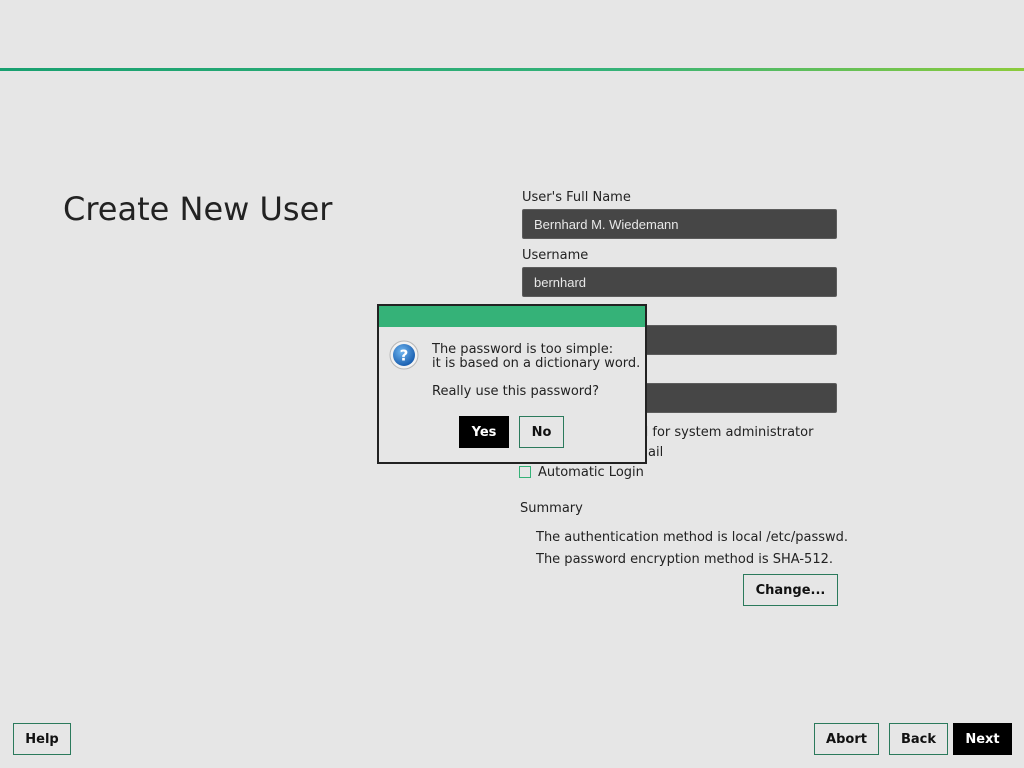  I want to click on username-field, so click(679, 282).